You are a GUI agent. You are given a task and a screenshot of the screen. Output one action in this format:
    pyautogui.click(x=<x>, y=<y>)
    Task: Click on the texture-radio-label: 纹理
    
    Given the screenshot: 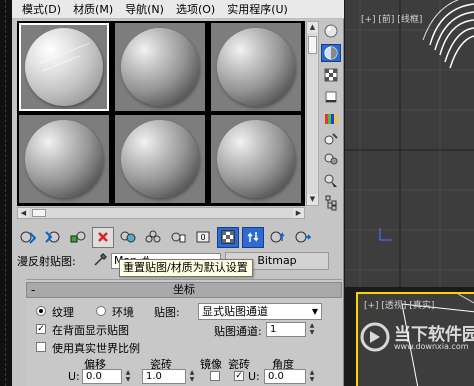 What is the action you would take?
    pyautogui.click(x=63, y=312)
    